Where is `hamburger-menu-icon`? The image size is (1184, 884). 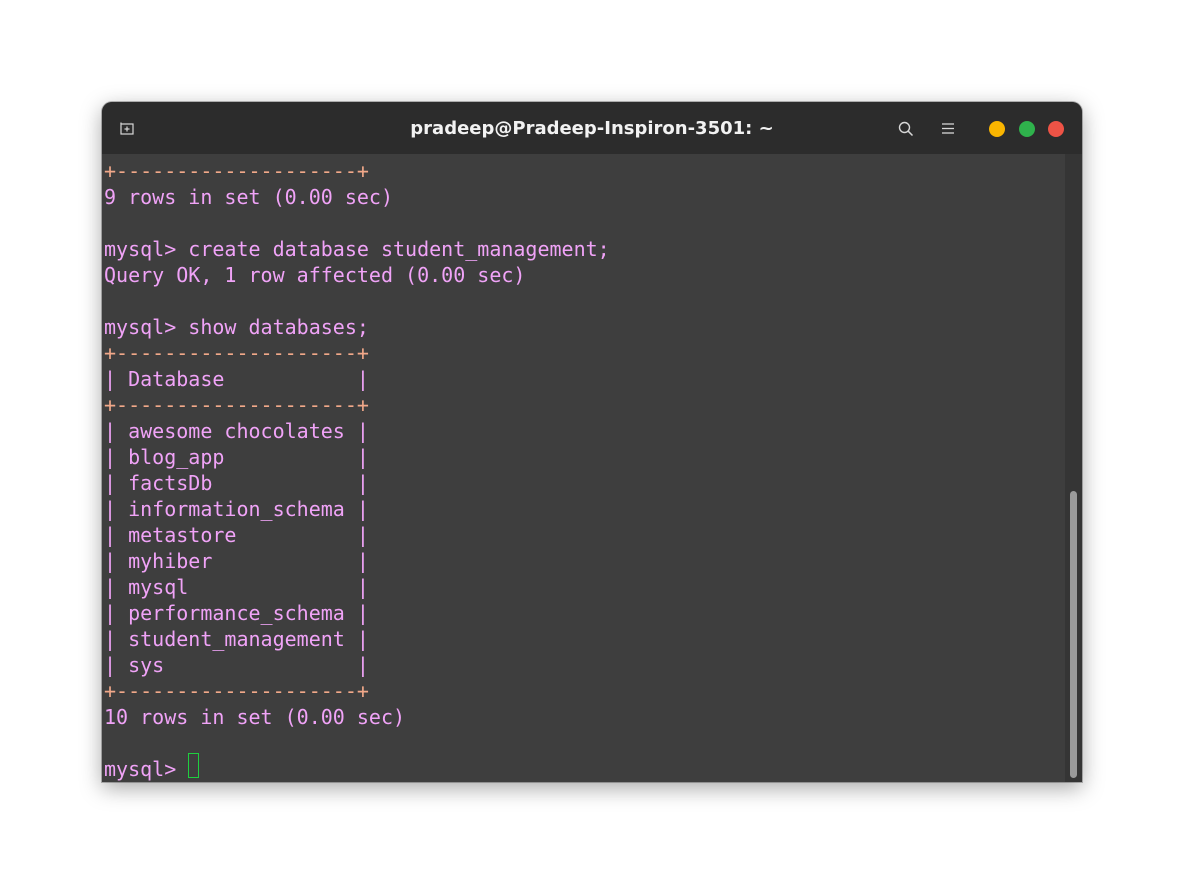
hamburger-menu-icon is located at coordinates (948, 128).